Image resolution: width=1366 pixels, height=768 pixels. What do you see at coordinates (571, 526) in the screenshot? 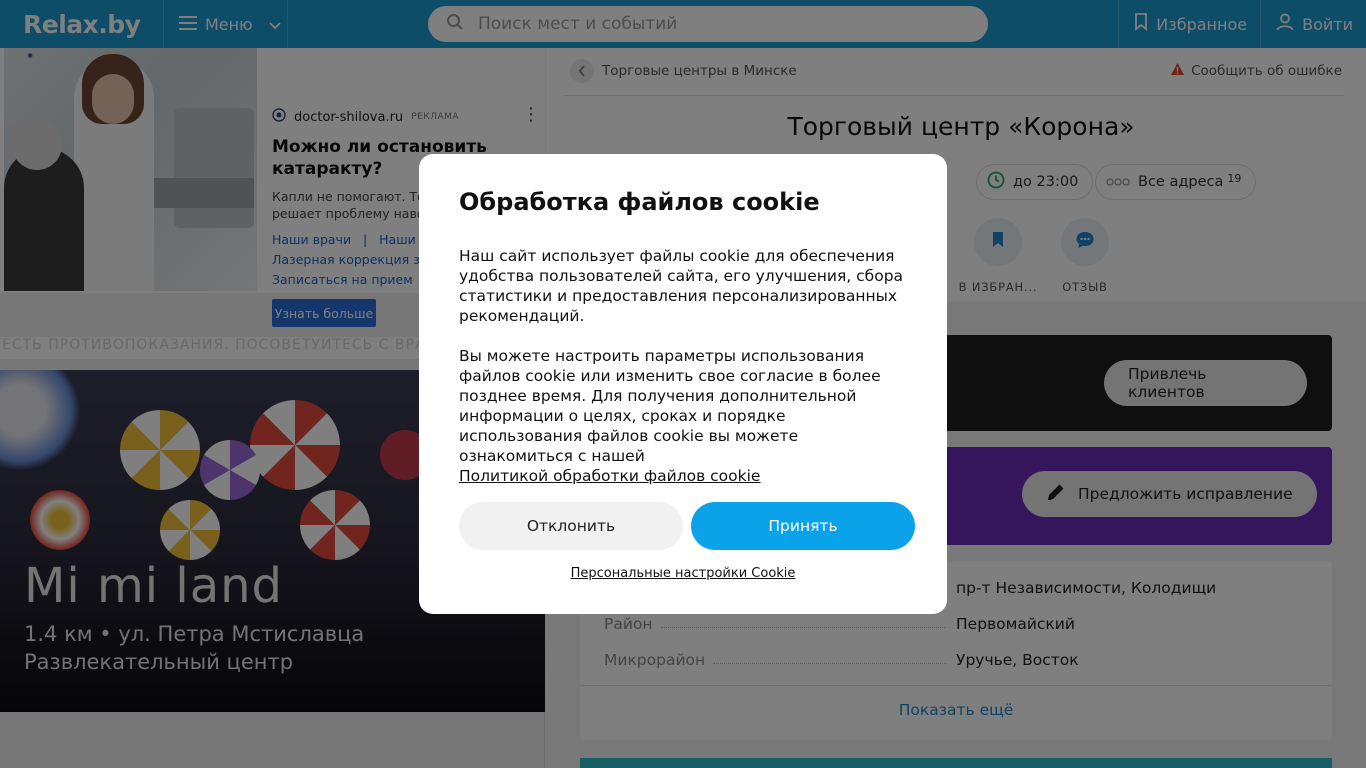
I see `decline-button: Отклонить` at bounding box center [571, 526].